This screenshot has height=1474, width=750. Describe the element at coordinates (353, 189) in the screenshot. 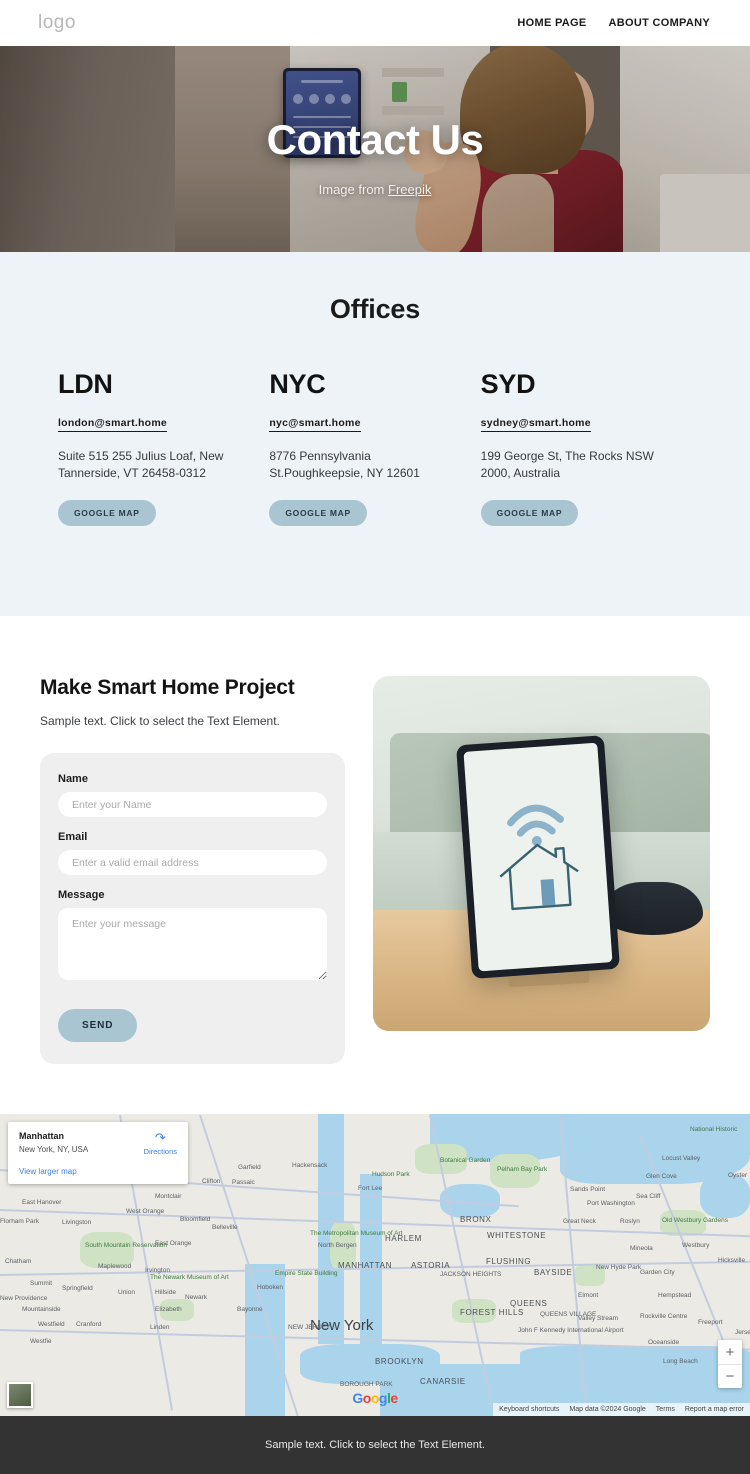

I see `image-credit-prefix: Image from` at that location.